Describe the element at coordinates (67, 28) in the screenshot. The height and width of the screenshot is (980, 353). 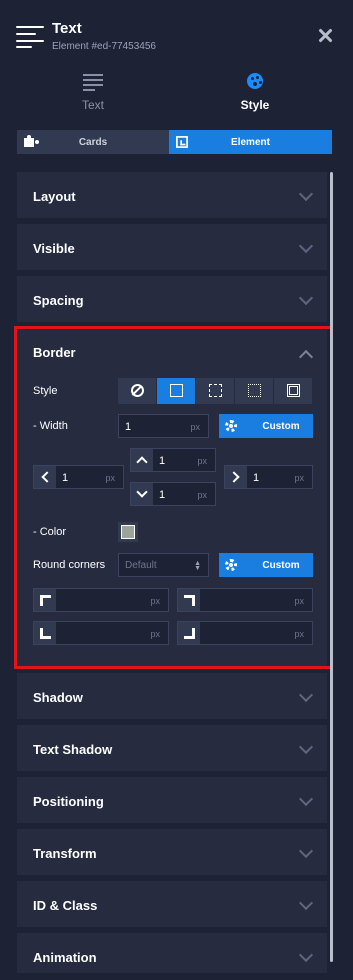
I see `panel-title: Text` at that location.